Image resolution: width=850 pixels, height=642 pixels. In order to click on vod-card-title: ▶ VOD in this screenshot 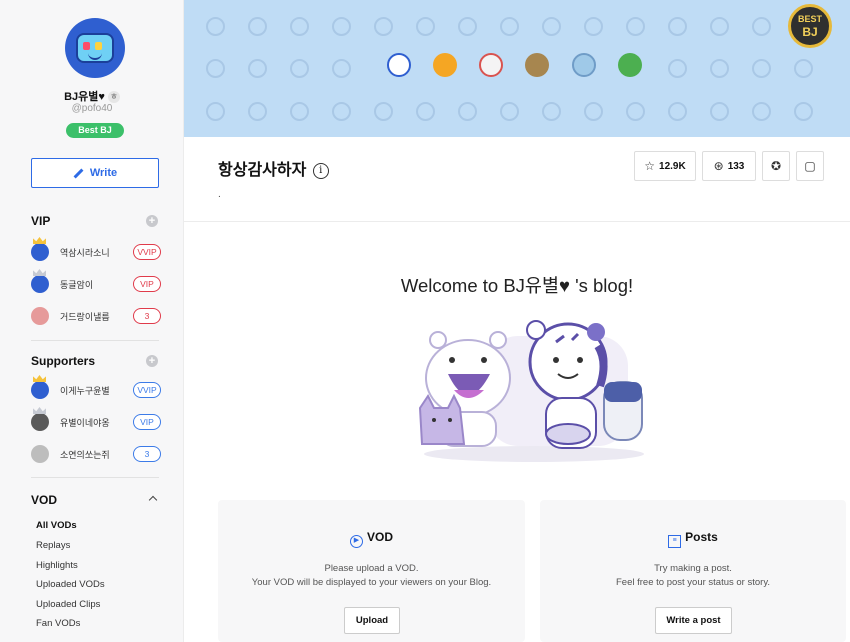, I will do `click(371, 539)`.